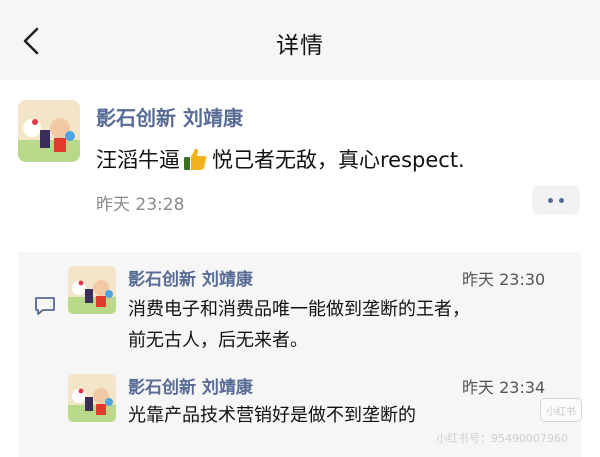  What do you see at coordinates (138, 160) in the screenshot?
I see `post-text-part1: 汪滔牛逼` at bounding box center [138, 160].